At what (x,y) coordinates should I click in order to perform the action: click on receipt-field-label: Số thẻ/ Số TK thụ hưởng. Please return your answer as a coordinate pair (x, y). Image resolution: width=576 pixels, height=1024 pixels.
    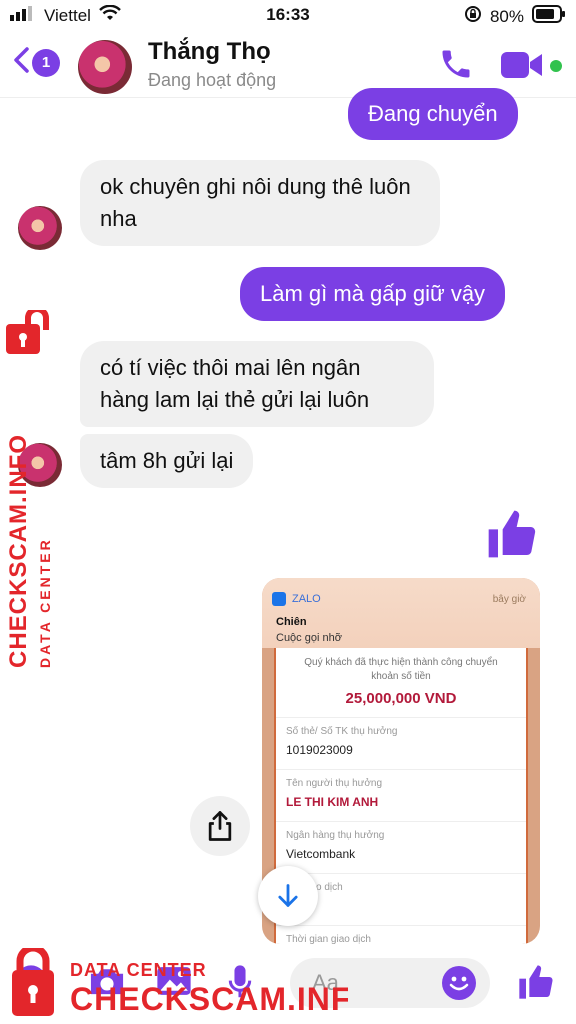
    Looking at the image, I should click on (342, 731).